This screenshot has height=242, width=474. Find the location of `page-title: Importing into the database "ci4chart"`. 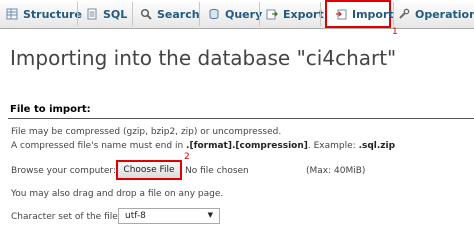

page-title: Importing into the database "ci4chart" is located at coordinates (203, 58).